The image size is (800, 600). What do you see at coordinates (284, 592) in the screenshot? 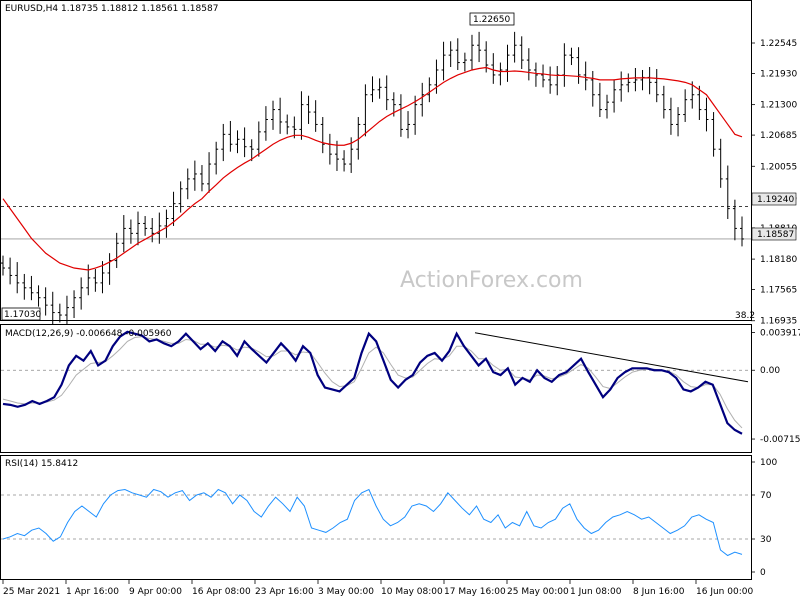
I see `x-tick-label: 23 Apr 16:00` at bounding box center [284, 592].